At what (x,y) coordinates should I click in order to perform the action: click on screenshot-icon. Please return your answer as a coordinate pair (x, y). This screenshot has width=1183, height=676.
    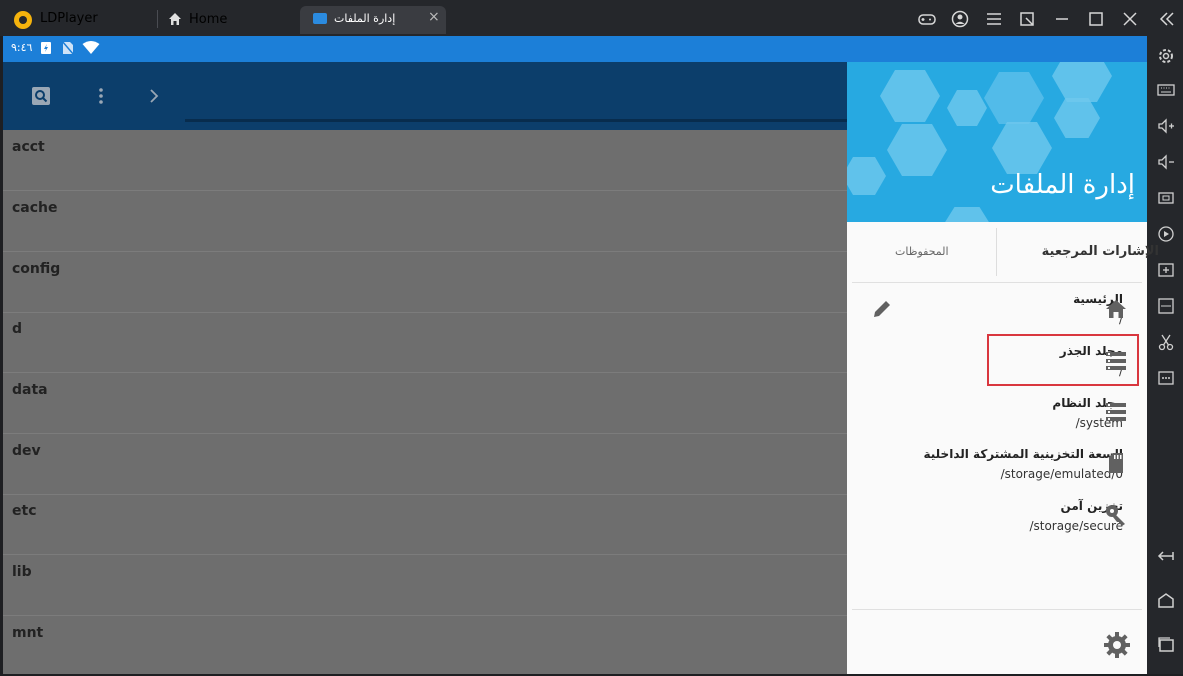
    Looking at the image, I should click on (1166, 198).